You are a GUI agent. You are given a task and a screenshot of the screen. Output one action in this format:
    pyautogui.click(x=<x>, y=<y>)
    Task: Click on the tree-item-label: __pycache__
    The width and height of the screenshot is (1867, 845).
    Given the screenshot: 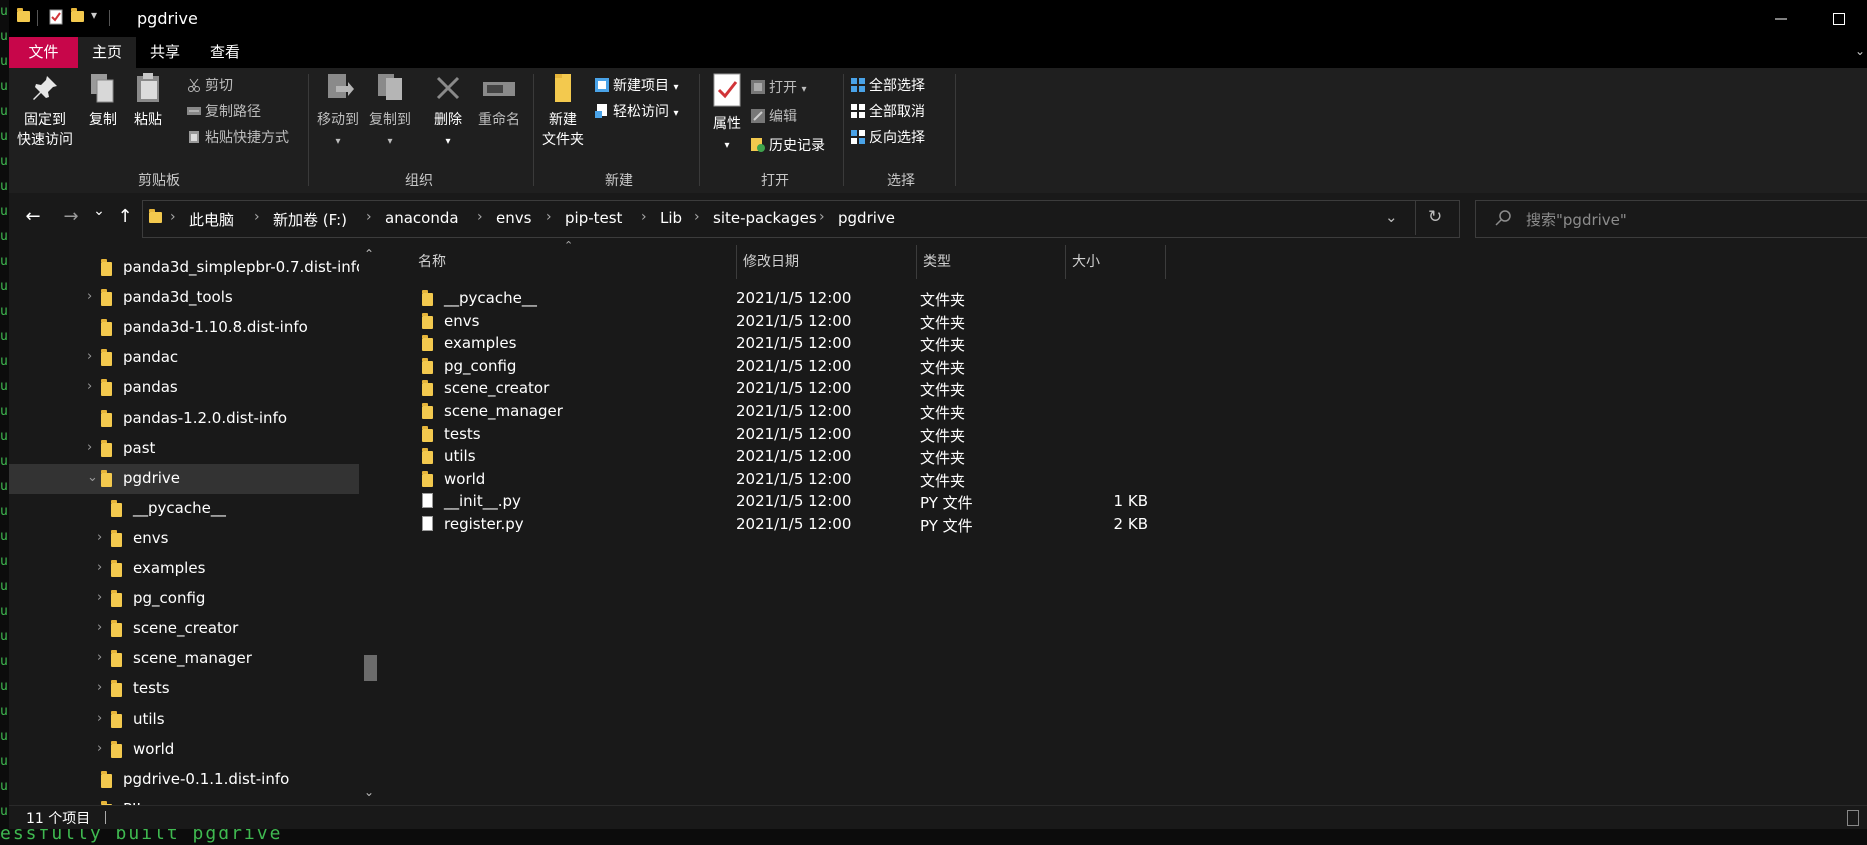 What is the action you would take?
    pyautogui.click(x=179, y=507)
    